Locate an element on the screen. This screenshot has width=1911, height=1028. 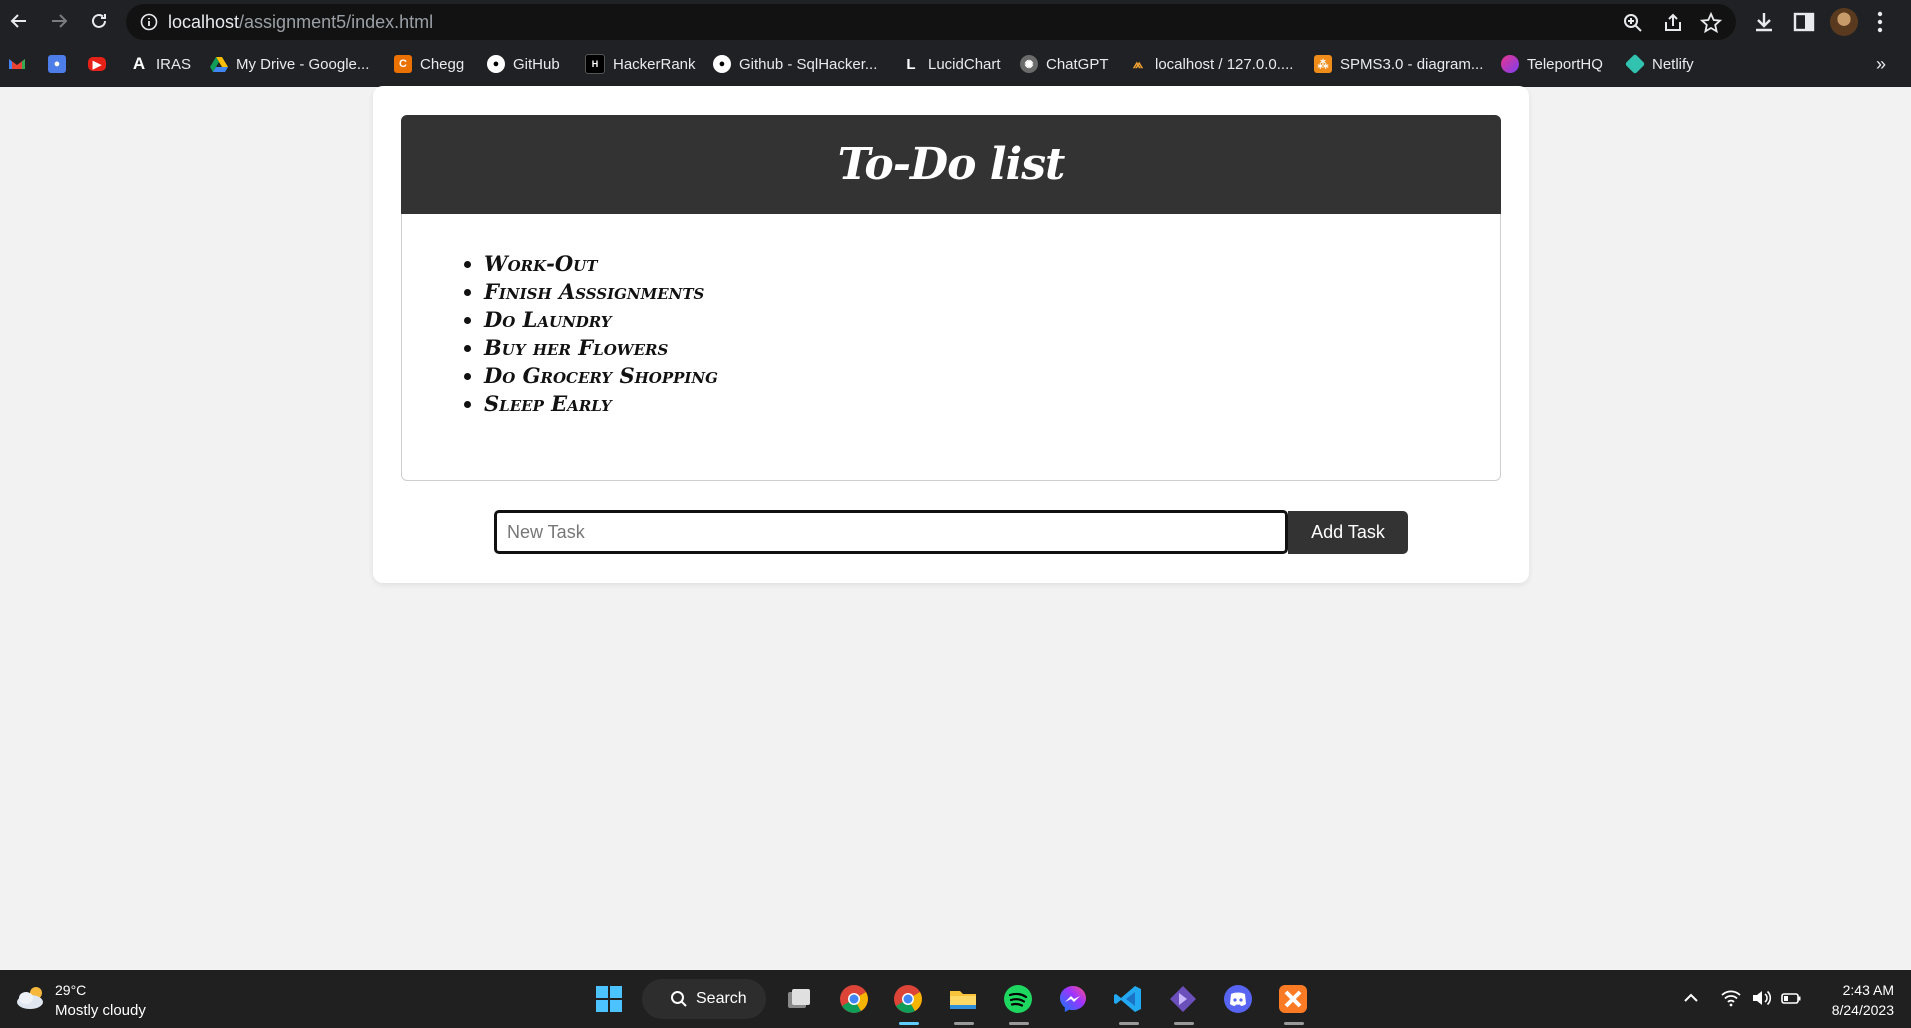
reload-button is located at coordinates (99, 21).